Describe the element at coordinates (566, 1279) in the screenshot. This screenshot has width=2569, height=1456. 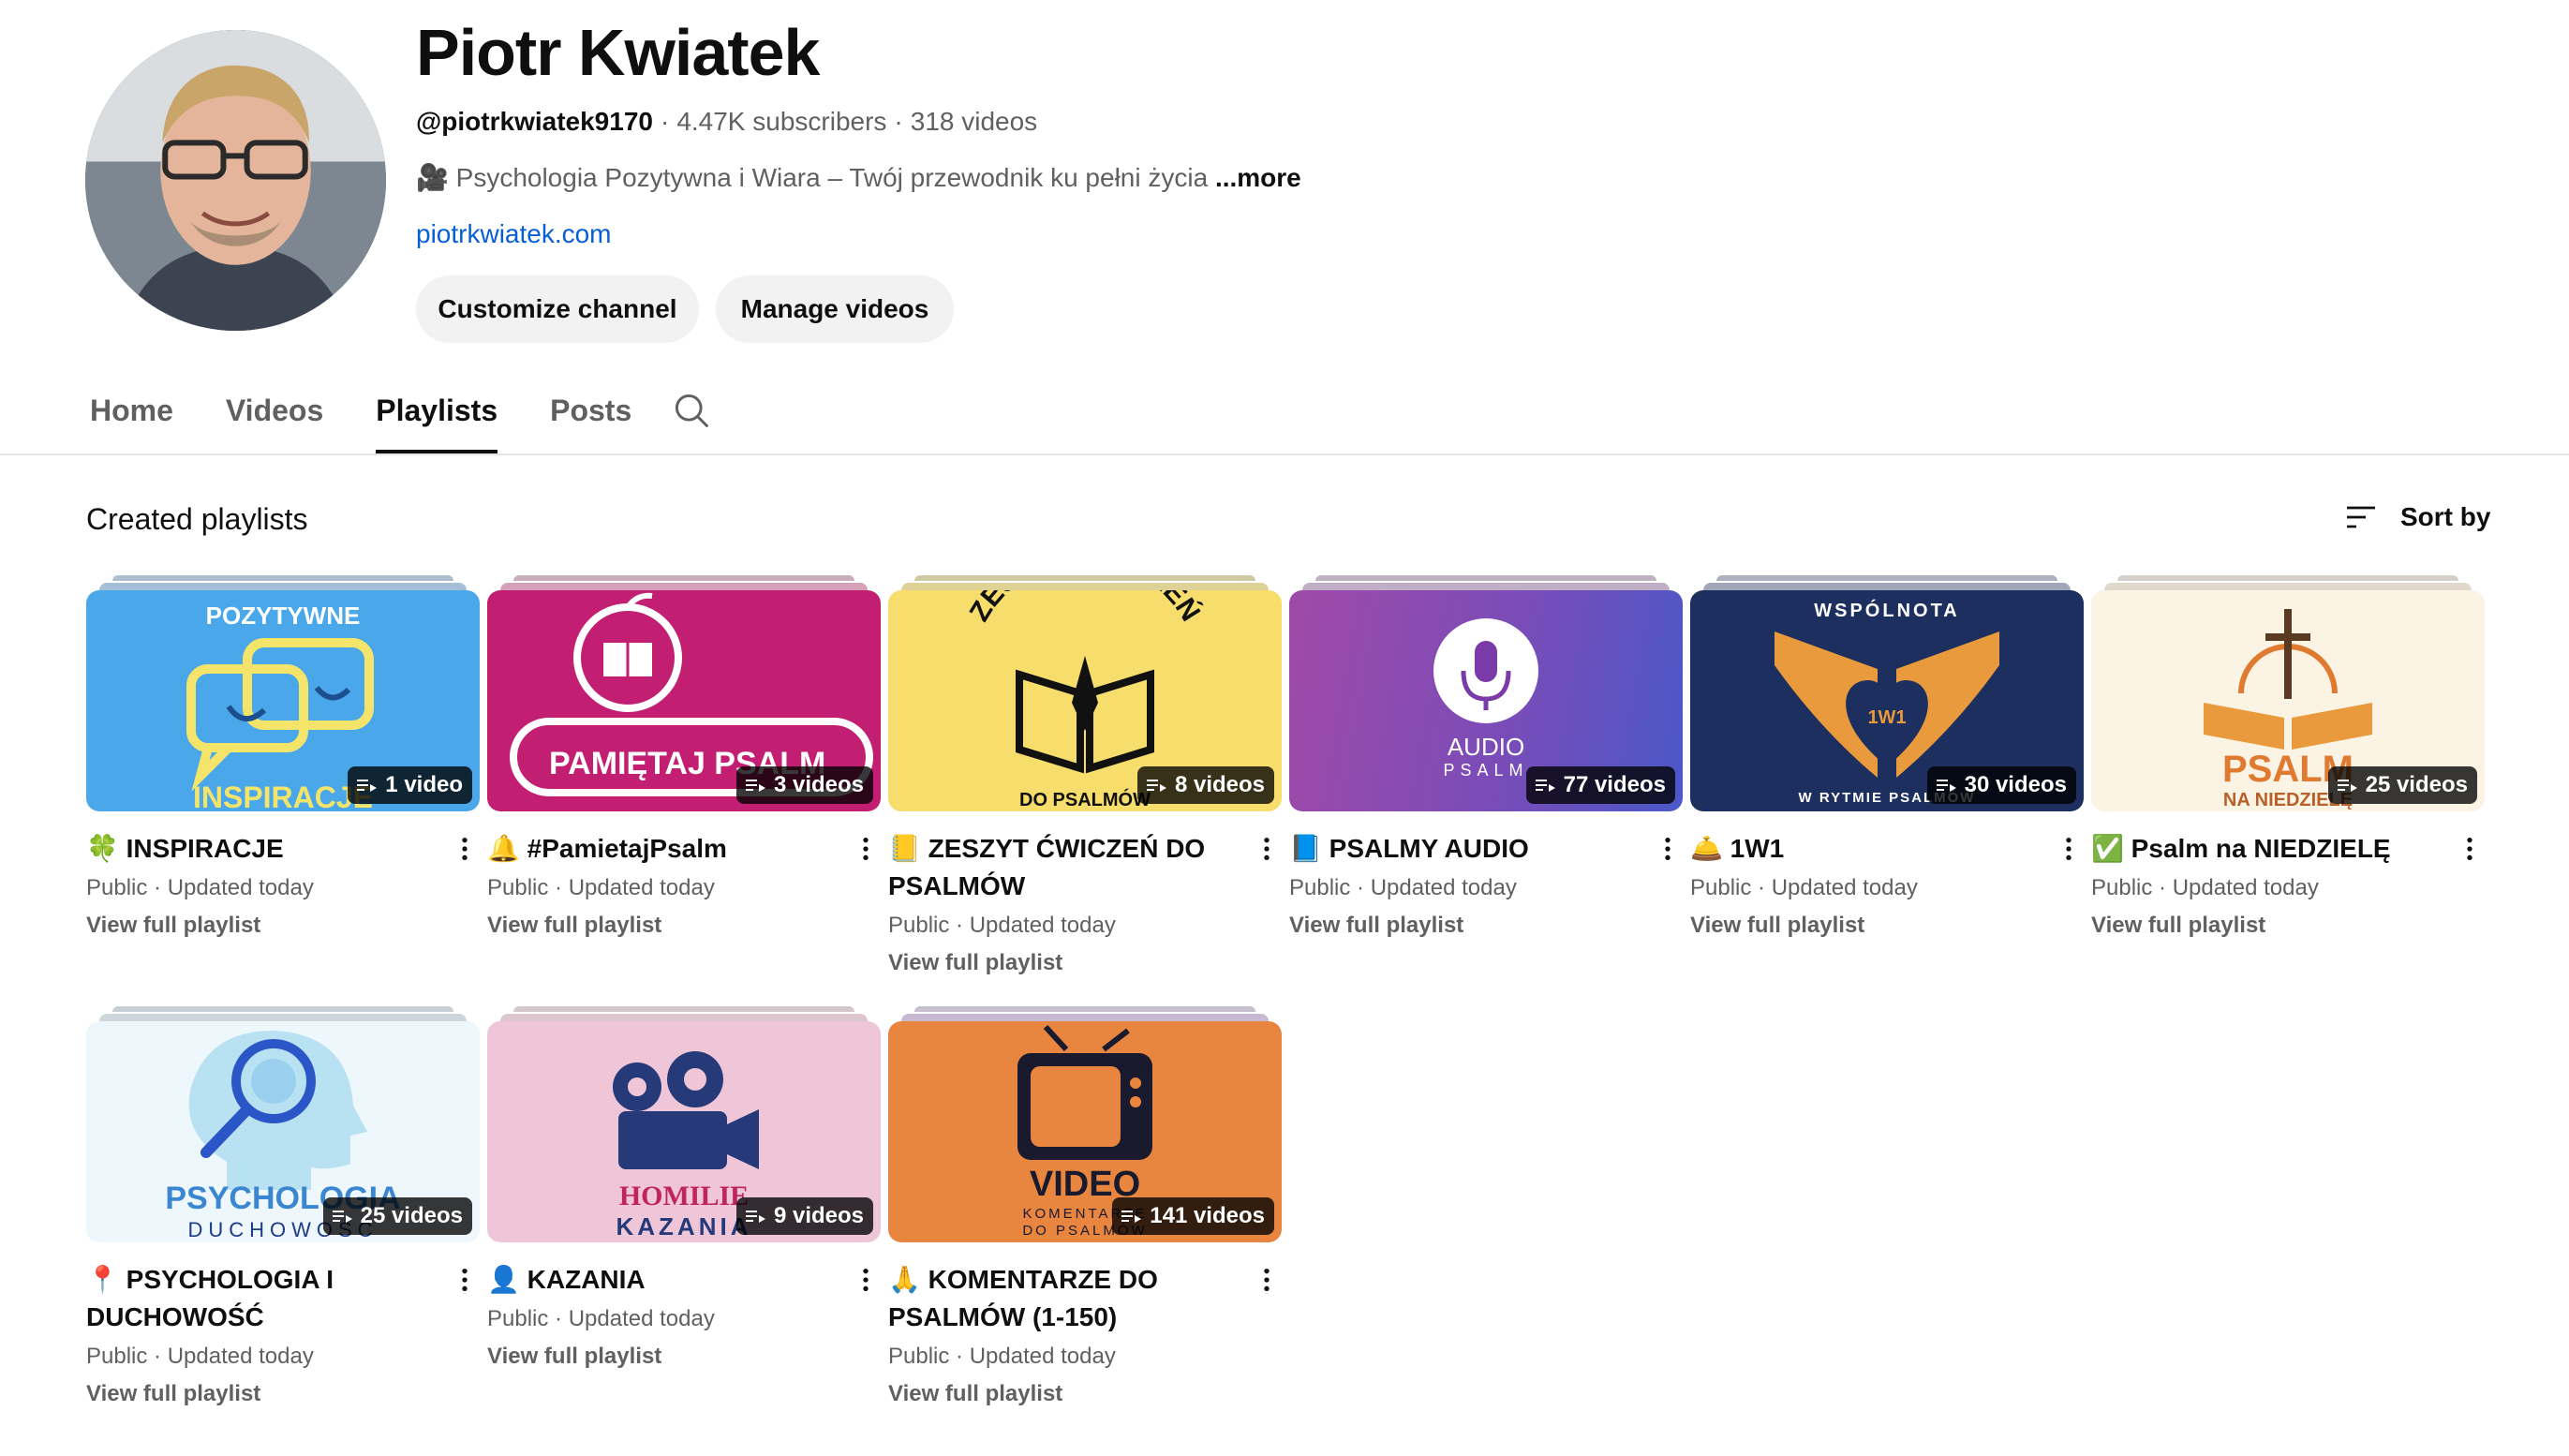
I see `playlist-title: 👤 KAZANIA` at that location.